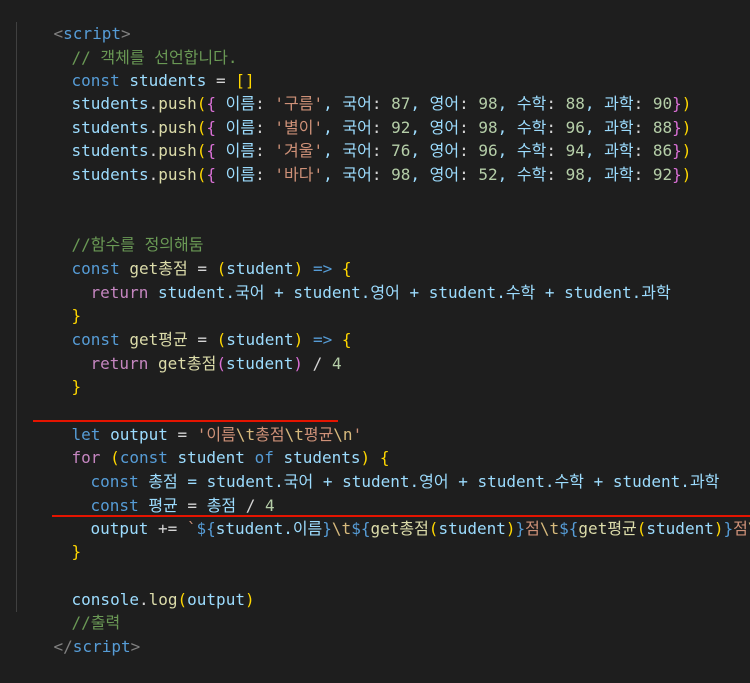 Image resolution: width=750 pixels, height=683 pixels. What do you see at coordinates (167, 528) in the screenshot?
I see `operator: +=` at bounding box center [167, 528].